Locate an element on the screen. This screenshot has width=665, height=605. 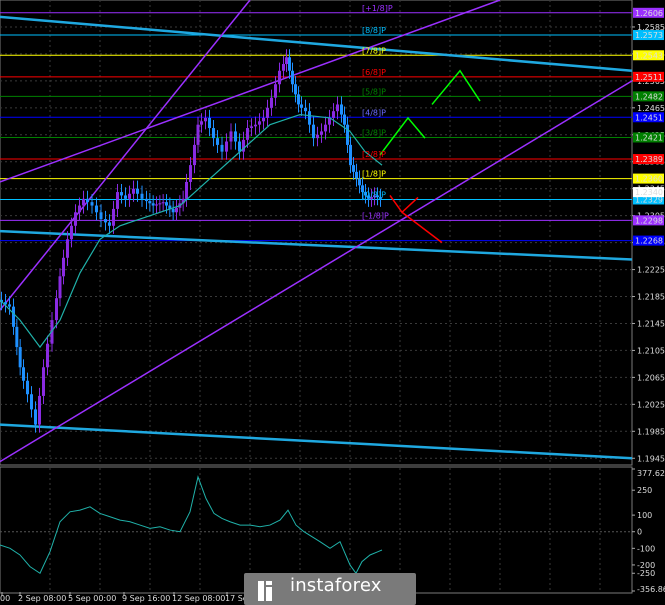
murrey-level-label: [2/8]P is located at coordinates (374, 154).